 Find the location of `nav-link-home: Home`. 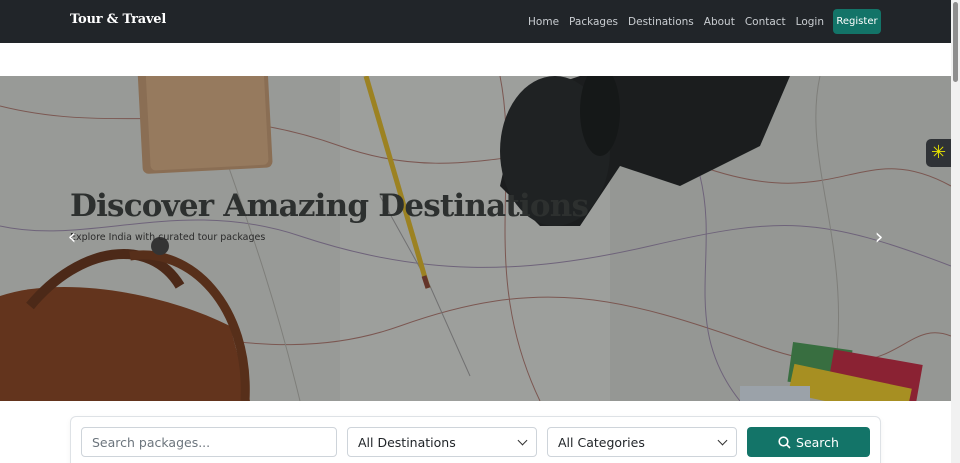

nav-link-home: Home is located at coordinates (543, 22).